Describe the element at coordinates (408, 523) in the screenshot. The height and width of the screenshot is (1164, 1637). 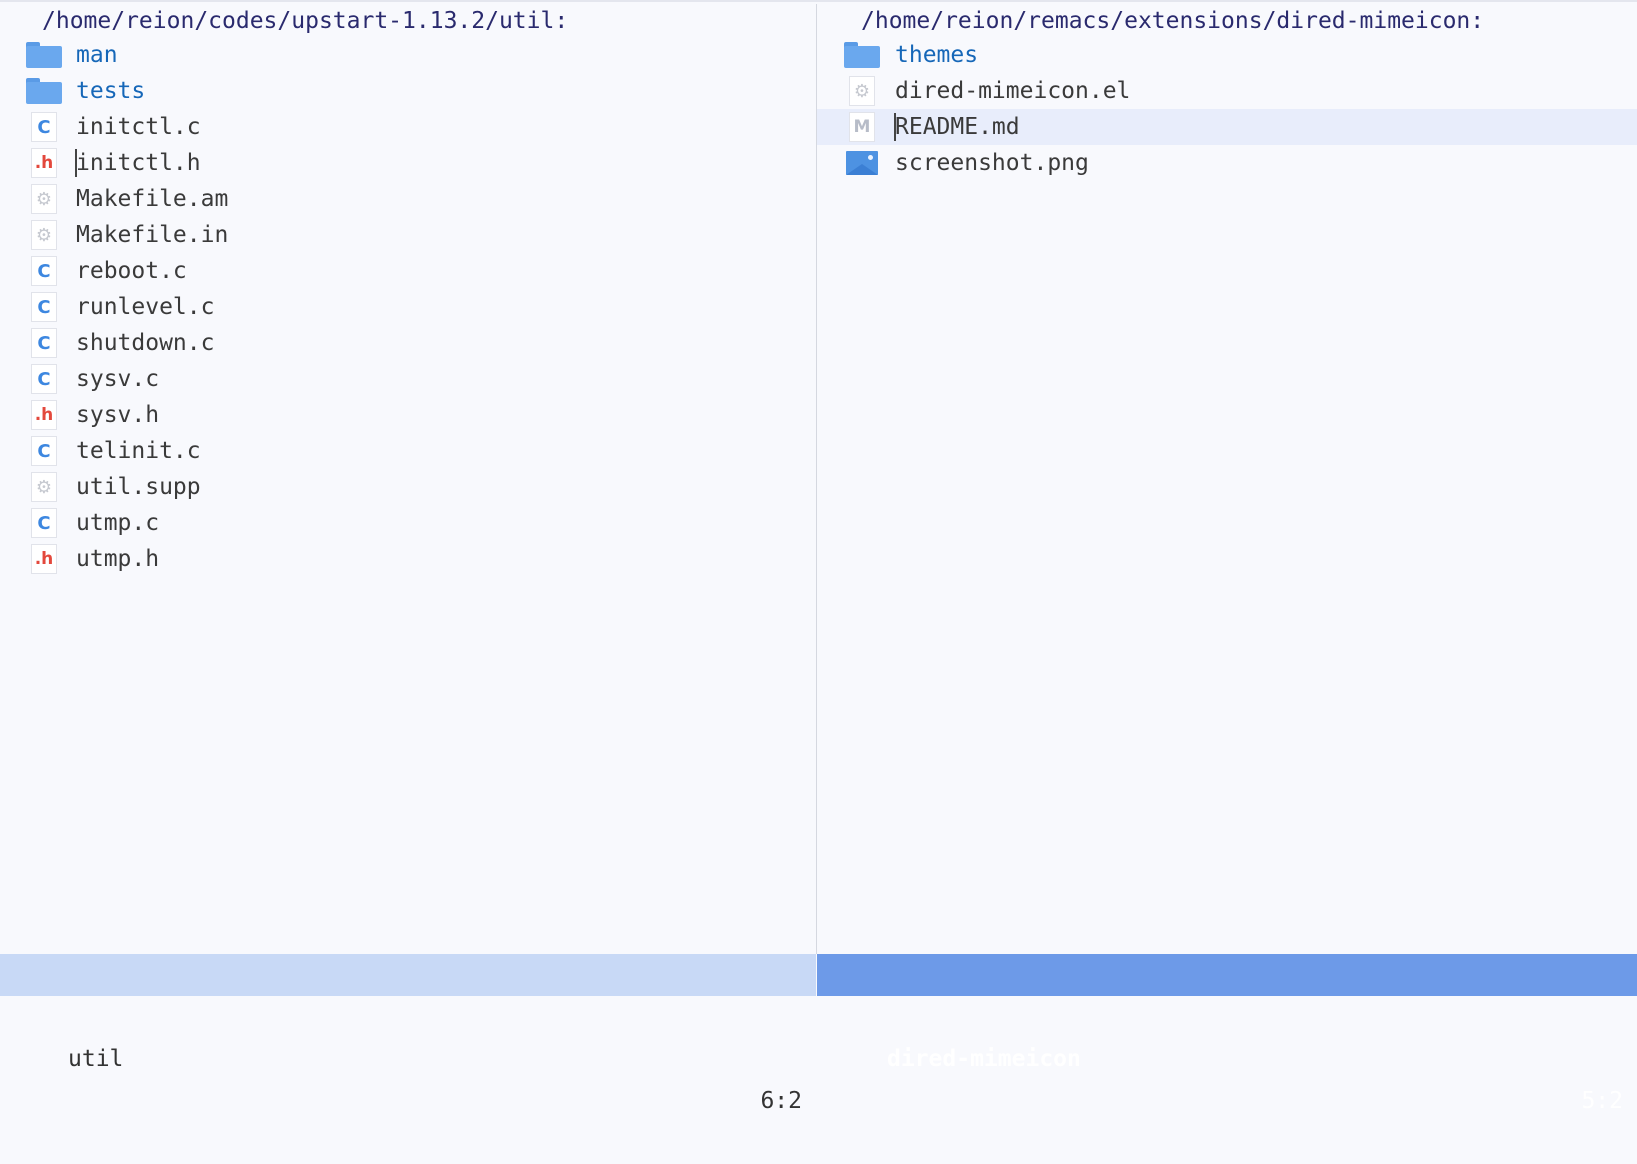
I see `file-row: C utmp.c` at that location.